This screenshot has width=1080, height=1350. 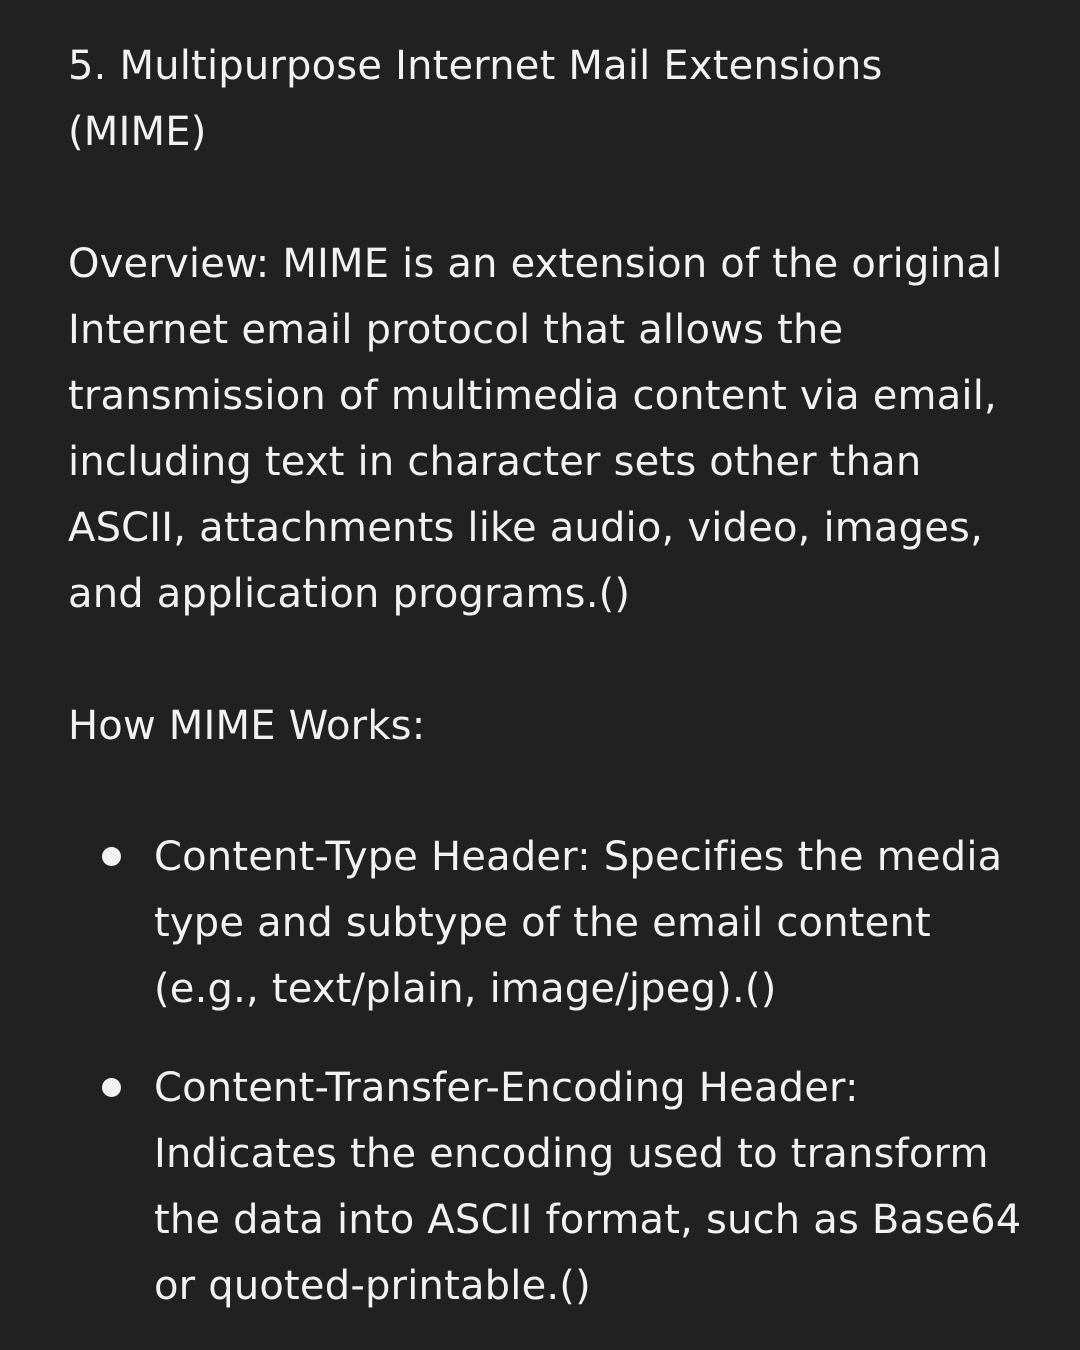 What do you see at coordinates (247, 726) in the screenshot?
I see `how-mime-works-heading: How MIME Works:` at bounding box center [247, 726].